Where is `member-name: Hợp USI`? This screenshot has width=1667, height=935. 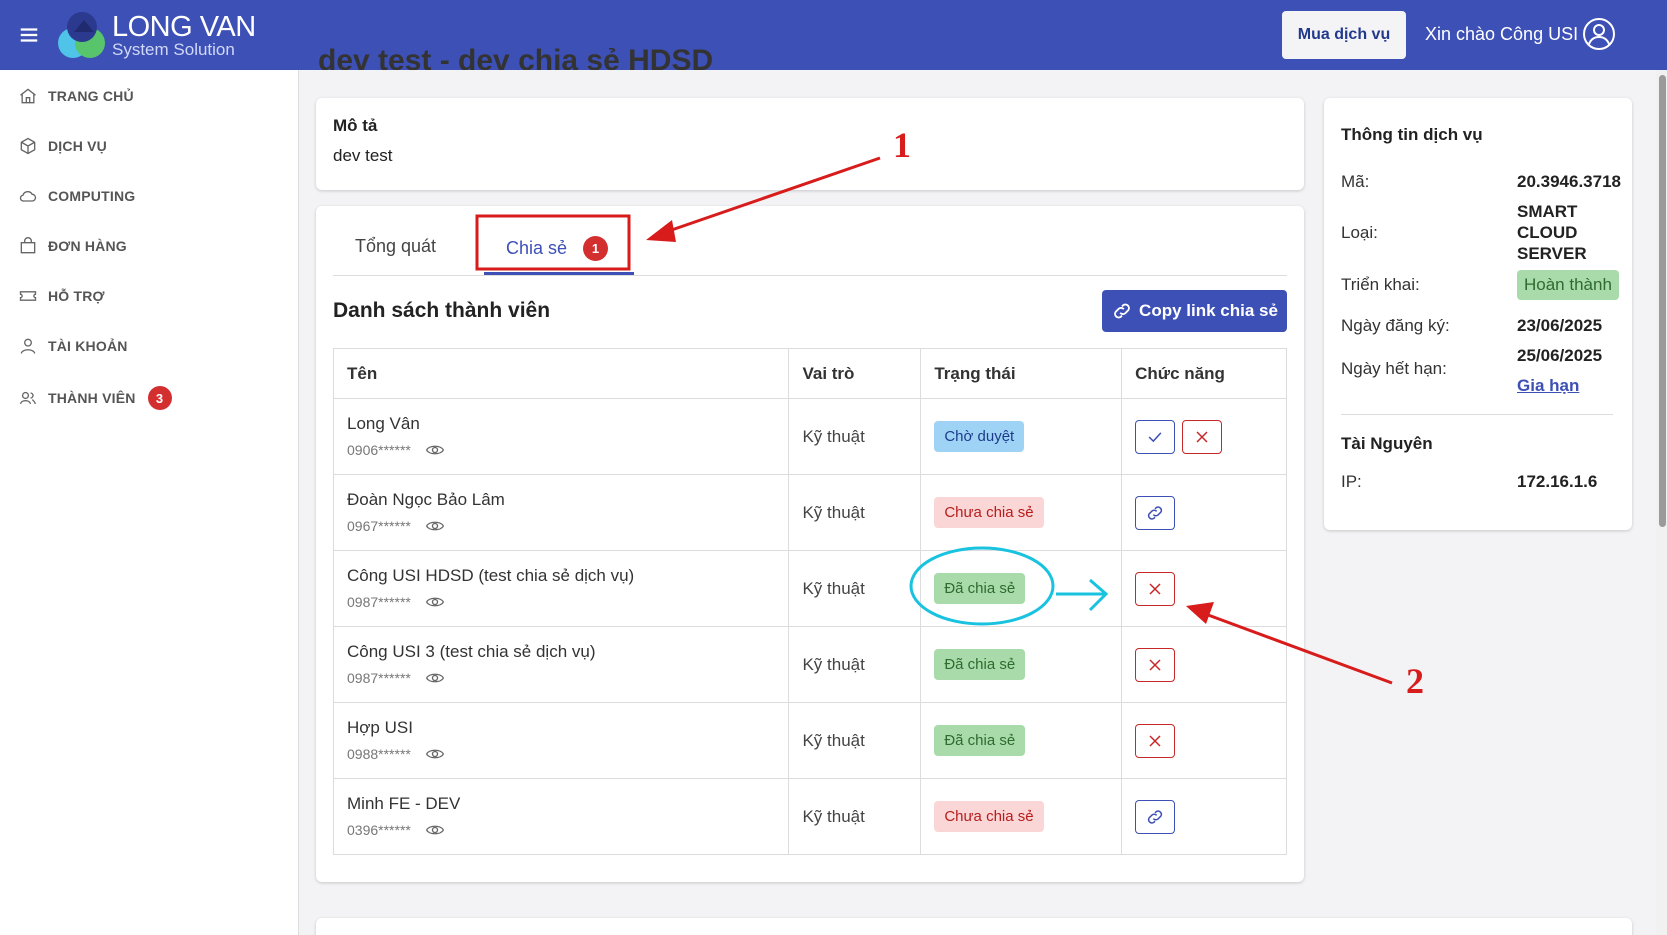 member-name: Hợp USI is located at coordinates (380, 727).